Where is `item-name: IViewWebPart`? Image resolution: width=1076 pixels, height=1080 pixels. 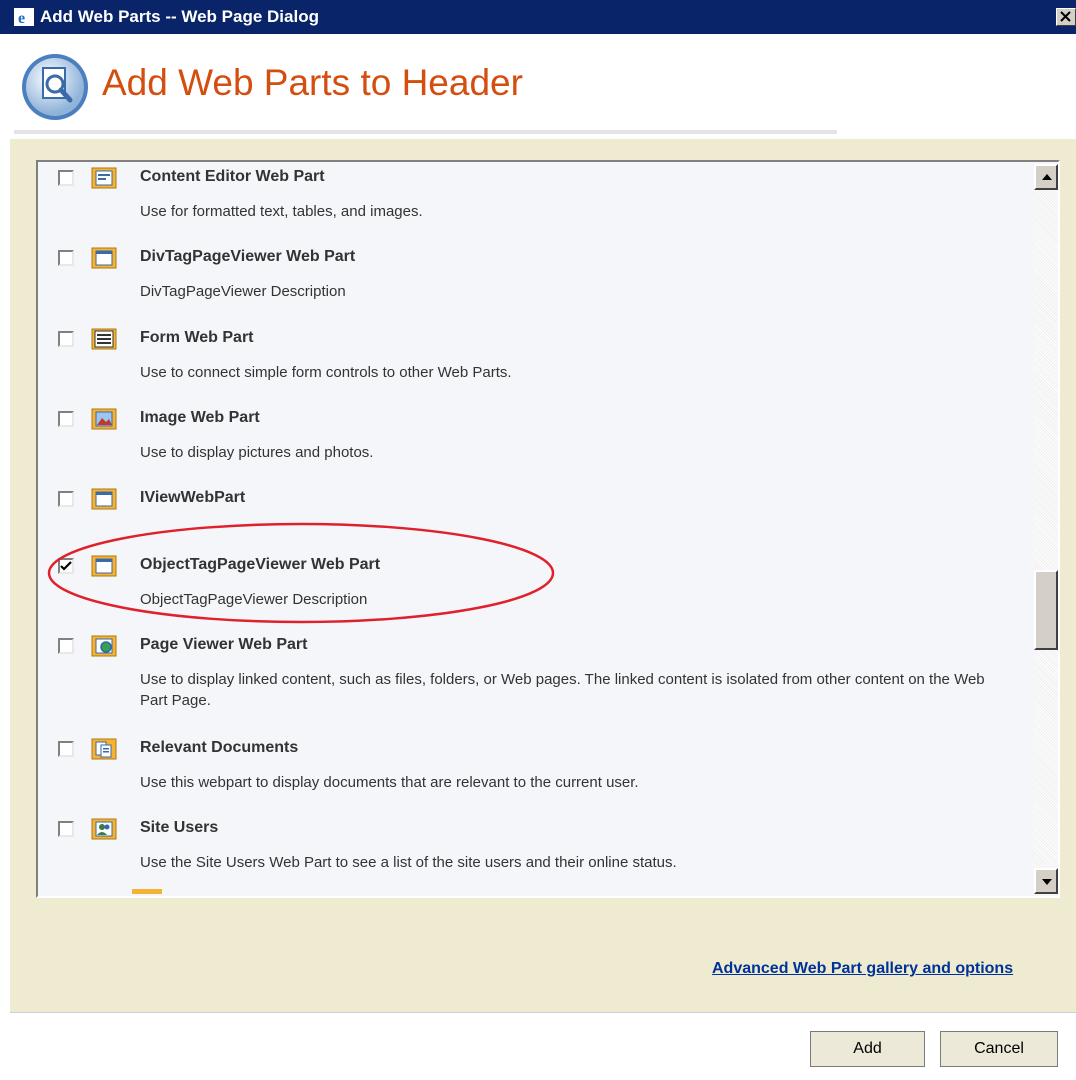
item-name: IViewWebPart is located at coordinates (193, 497).